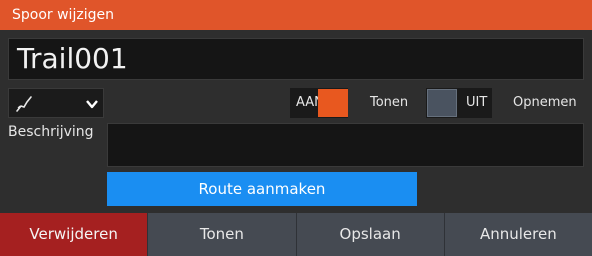  Describe the element at coordinates (459, 103) in the screenshot. I see `record-toggle: UIT` at that location.